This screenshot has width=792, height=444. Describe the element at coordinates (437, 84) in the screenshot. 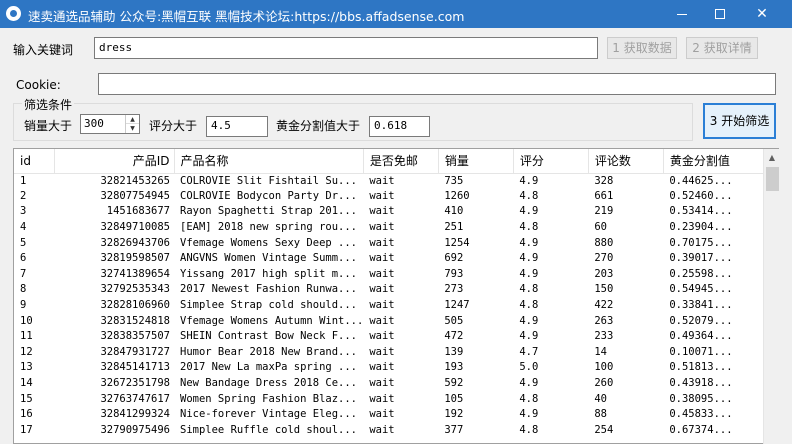

I see `cookie-input` at that location.